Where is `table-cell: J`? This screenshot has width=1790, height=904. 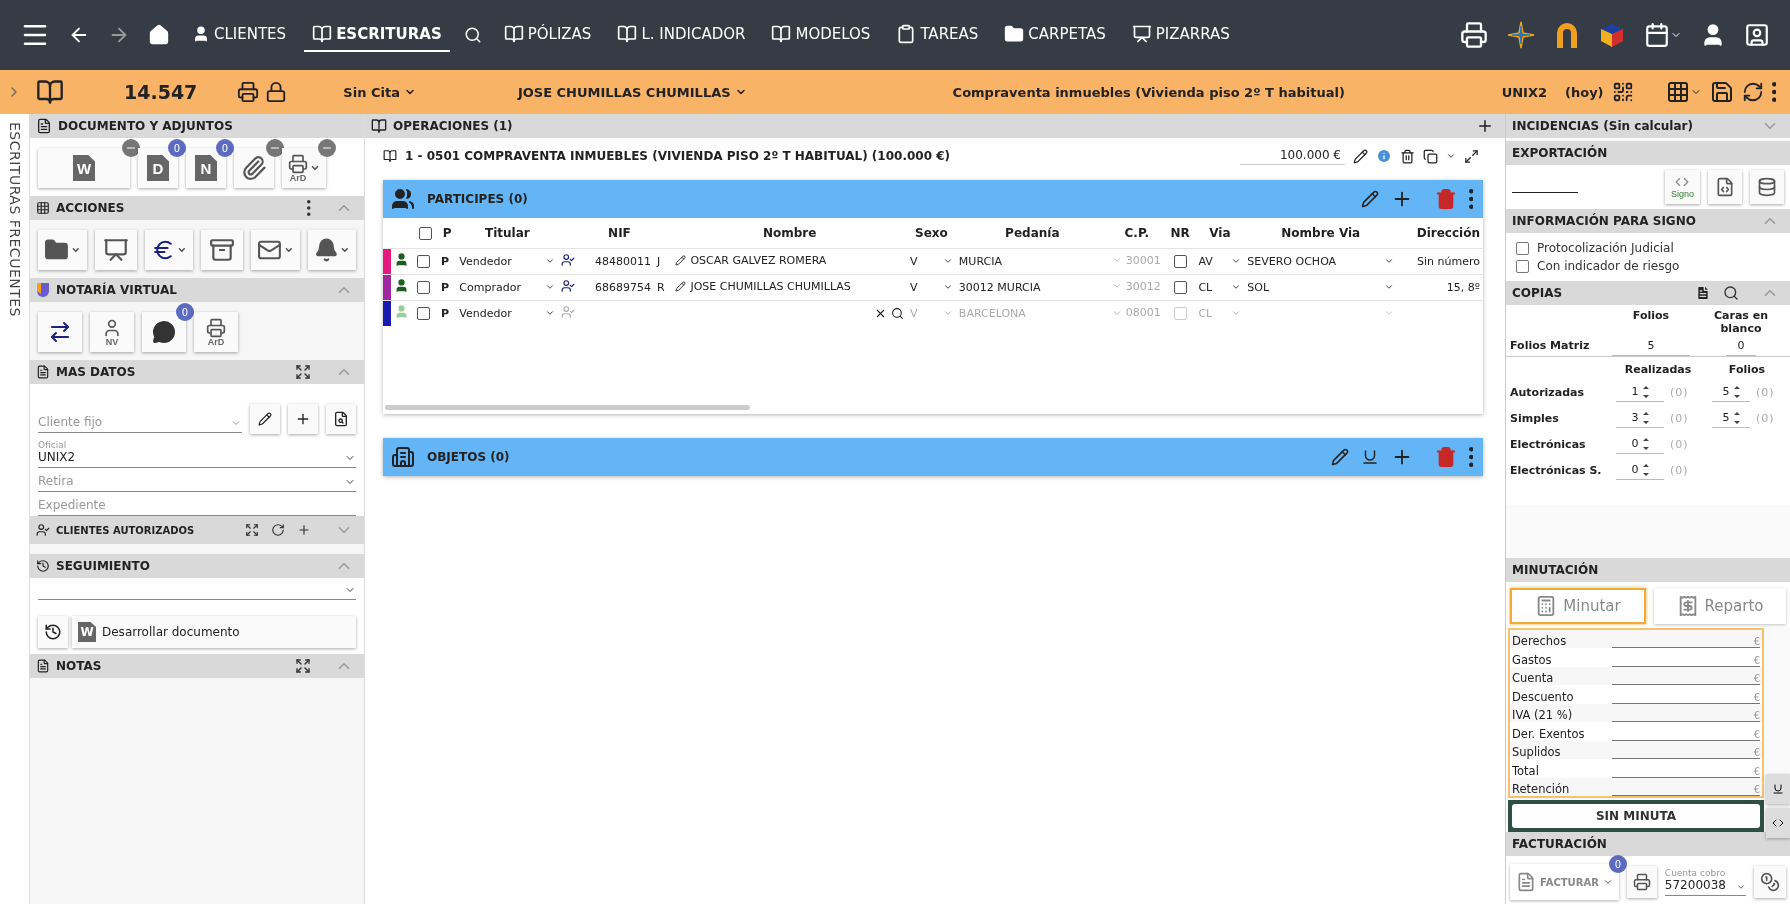
table-cell: J is located at coordinates (663, 261).